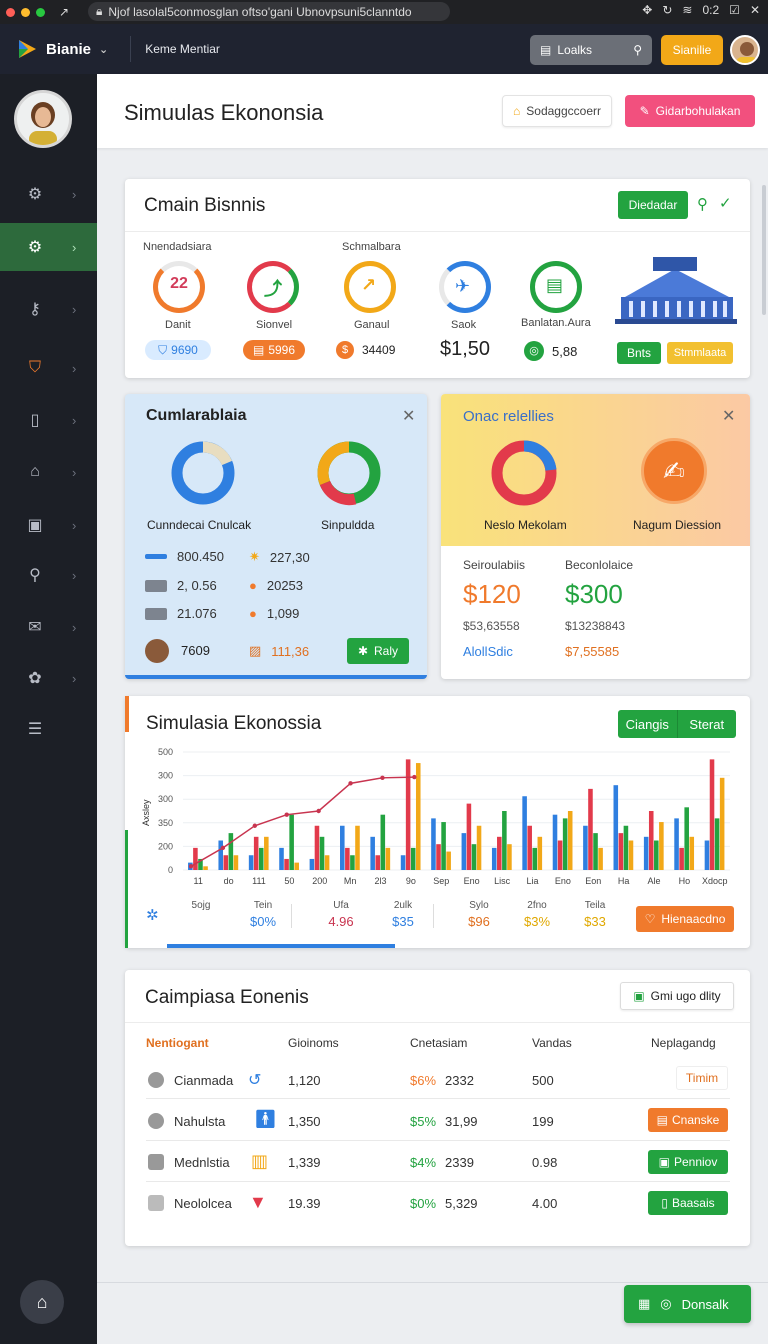  Describe the element at coordinates (27, 49) in the screenshot. I see `brand-logo-icon` at that location.